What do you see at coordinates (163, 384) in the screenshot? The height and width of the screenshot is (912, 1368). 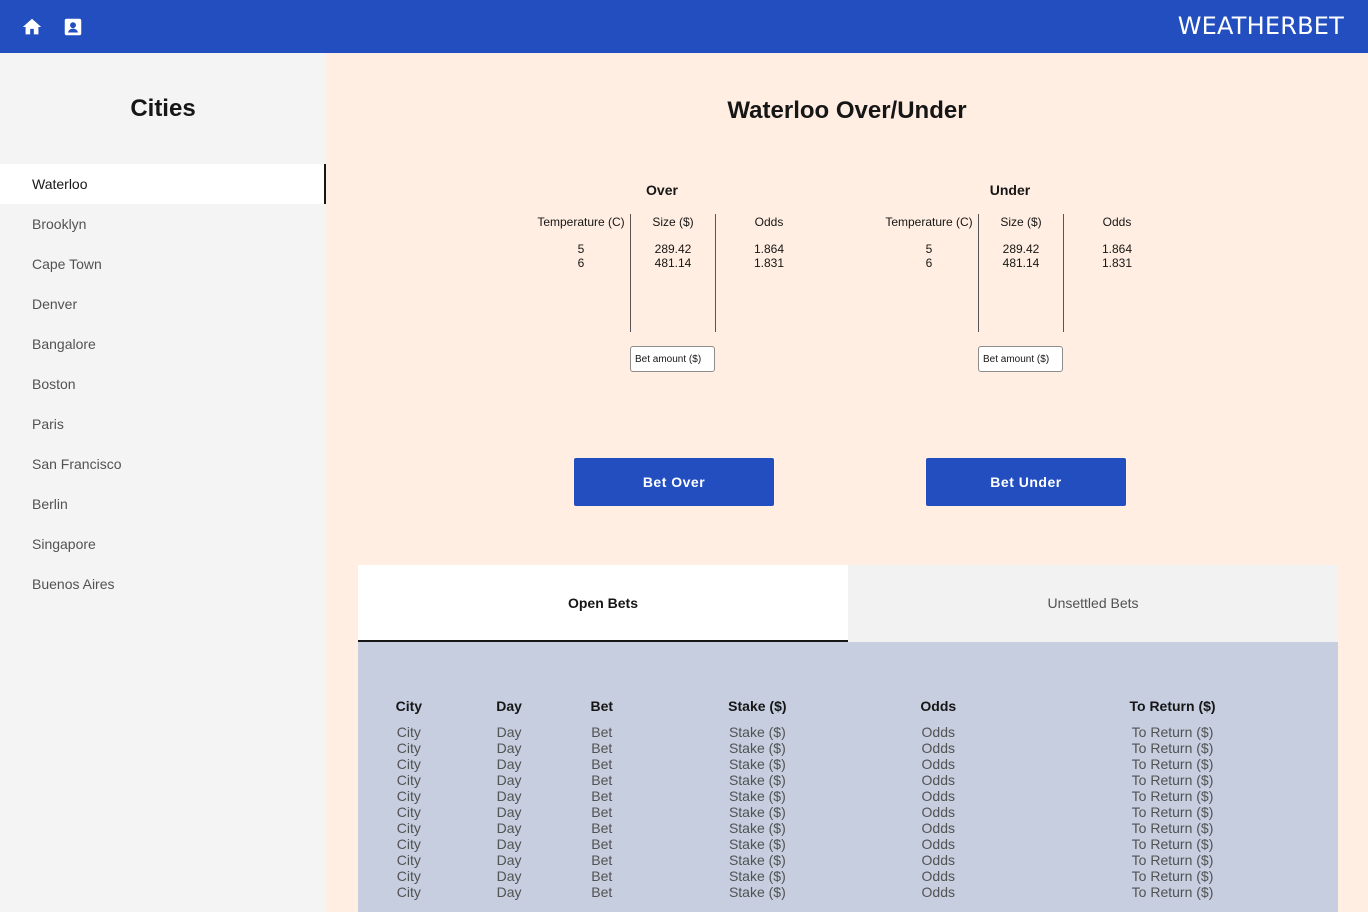 I see `sidebar-item-boston: Boston` at bounding box center [163, 384].